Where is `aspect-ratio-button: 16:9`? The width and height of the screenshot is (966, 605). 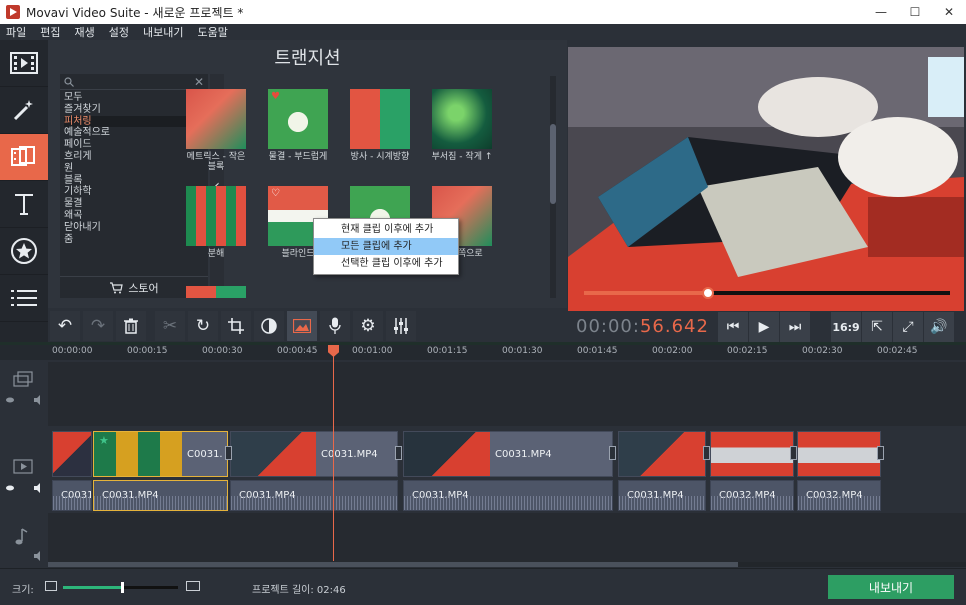
aspect-ratio-button: 16:9 is located at coordinates (846, 327).